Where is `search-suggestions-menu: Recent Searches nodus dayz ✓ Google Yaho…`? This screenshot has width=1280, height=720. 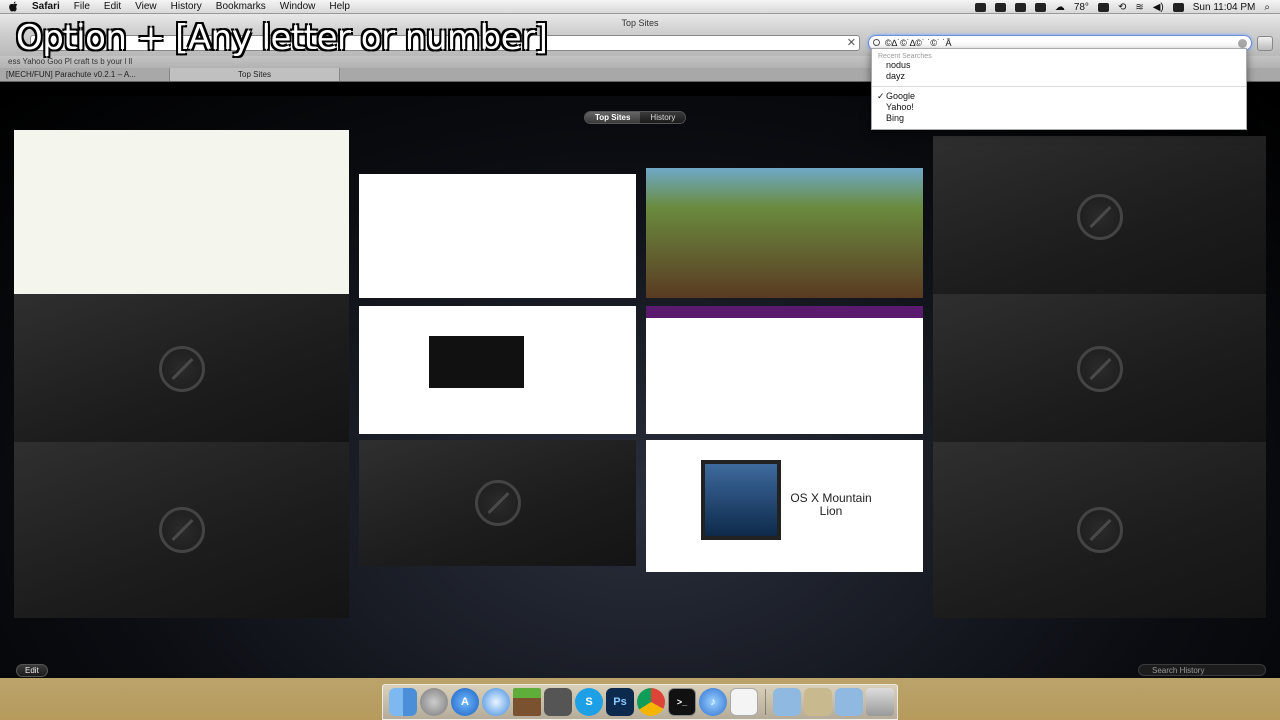 search-suggestions-menu: Recent Searches nodus dayz ✓ Google Yaho… is located at coordinates (1059, 89).